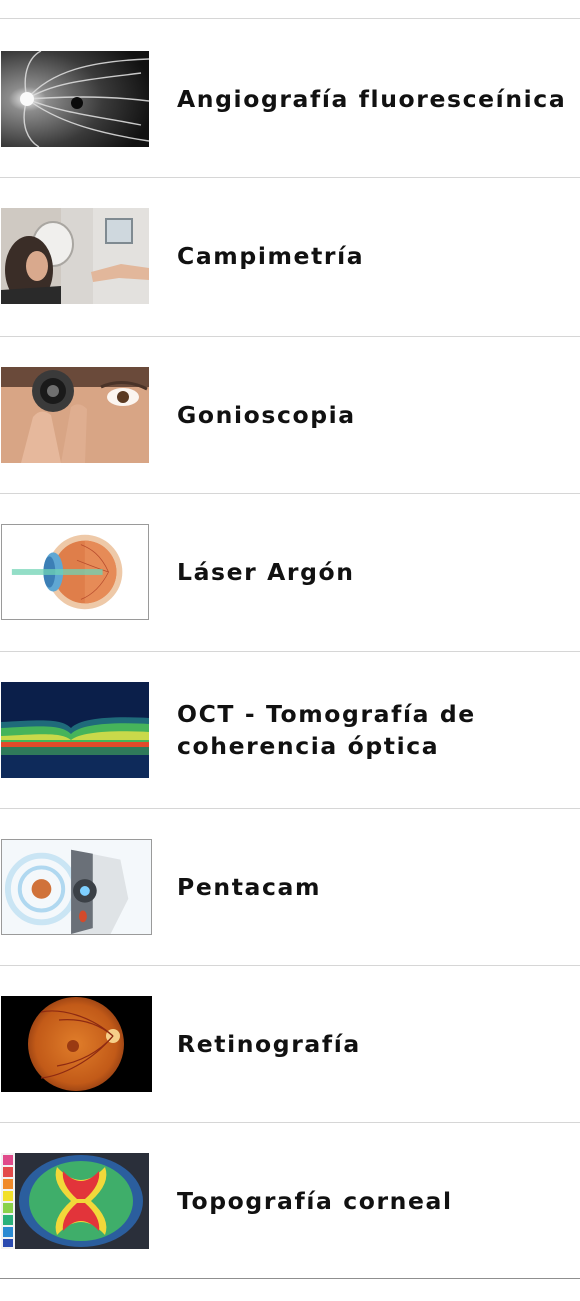 This screenshot has height=1301, width=580. Describe the element at coordinates (249, 887) in the screenshot. I see `item-label: Pentacam` at that location.